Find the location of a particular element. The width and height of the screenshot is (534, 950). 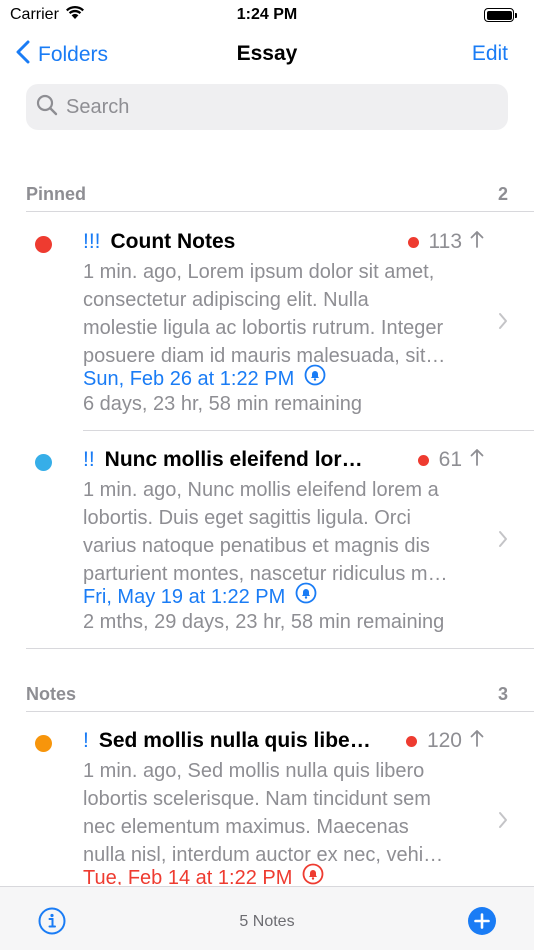

note-count: 120 is located at coordinates (444, 740).